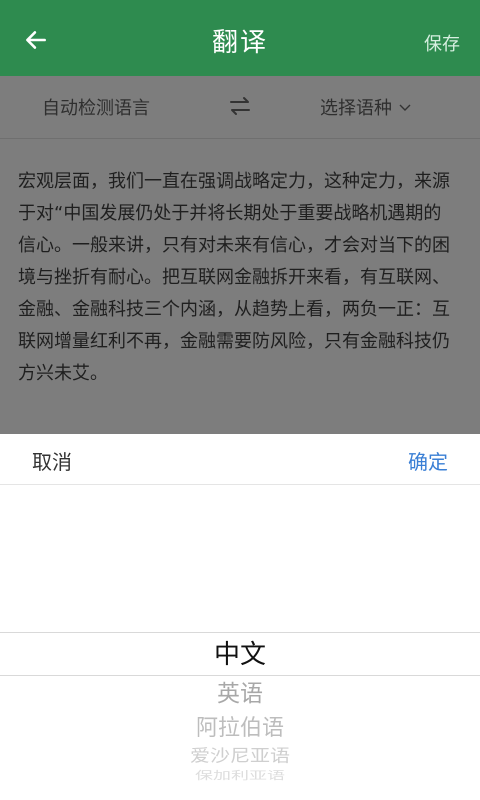  Describe the element at coordinates (442, 43) in the screenshot. I see `save-button: 保存` at that location.